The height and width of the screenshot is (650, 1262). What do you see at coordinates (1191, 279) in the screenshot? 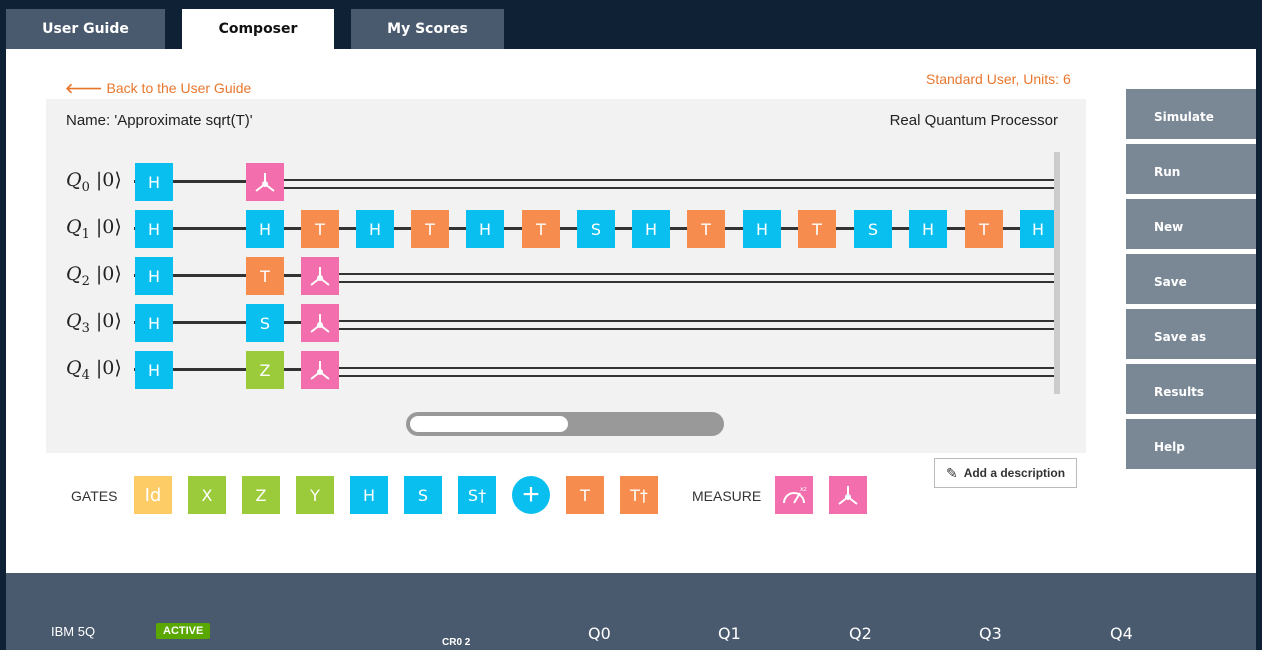
I see `save-button: Save` at bounding box center [1191, 279].